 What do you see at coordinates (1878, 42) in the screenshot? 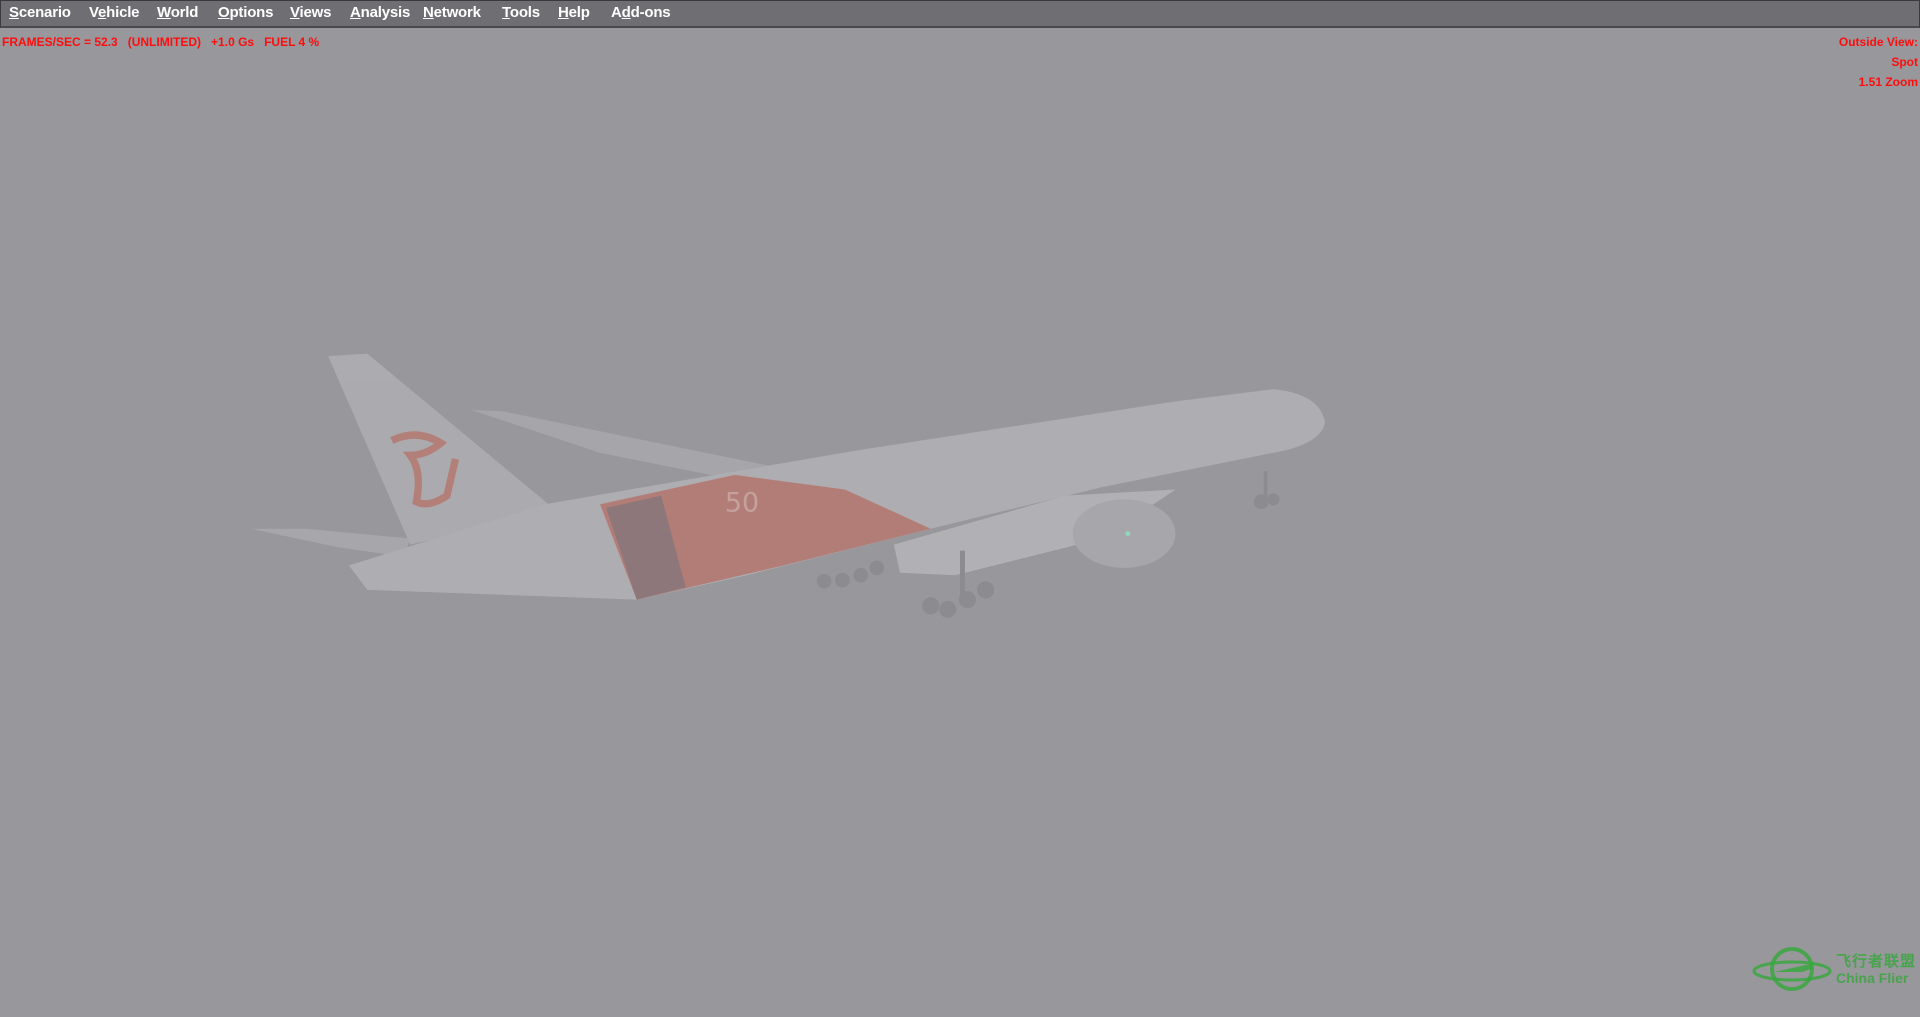
I see `view-label: Outside View:` at bounding box center [1878, 42].